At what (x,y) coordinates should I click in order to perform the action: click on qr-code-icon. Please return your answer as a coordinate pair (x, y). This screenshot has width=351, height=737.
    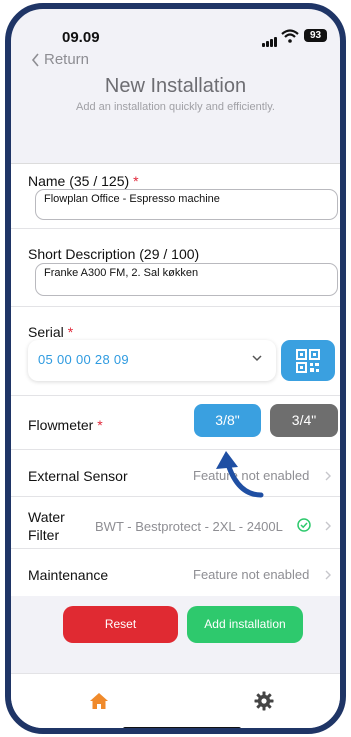
    Looking at the image, I should click on (308, 361).